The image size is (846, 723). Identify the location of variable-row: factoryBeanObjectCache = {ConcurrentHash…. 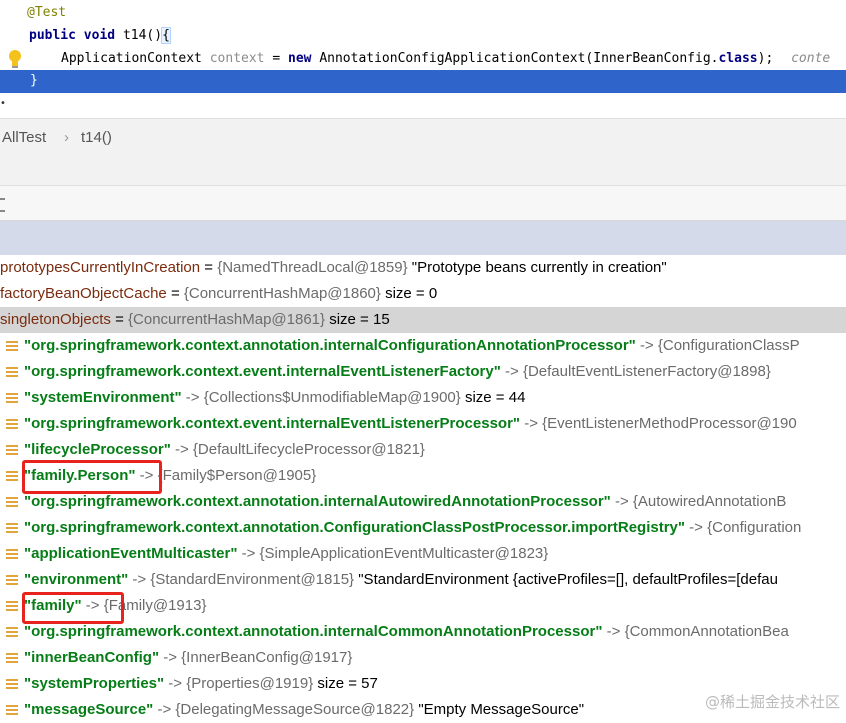
(423, 294).